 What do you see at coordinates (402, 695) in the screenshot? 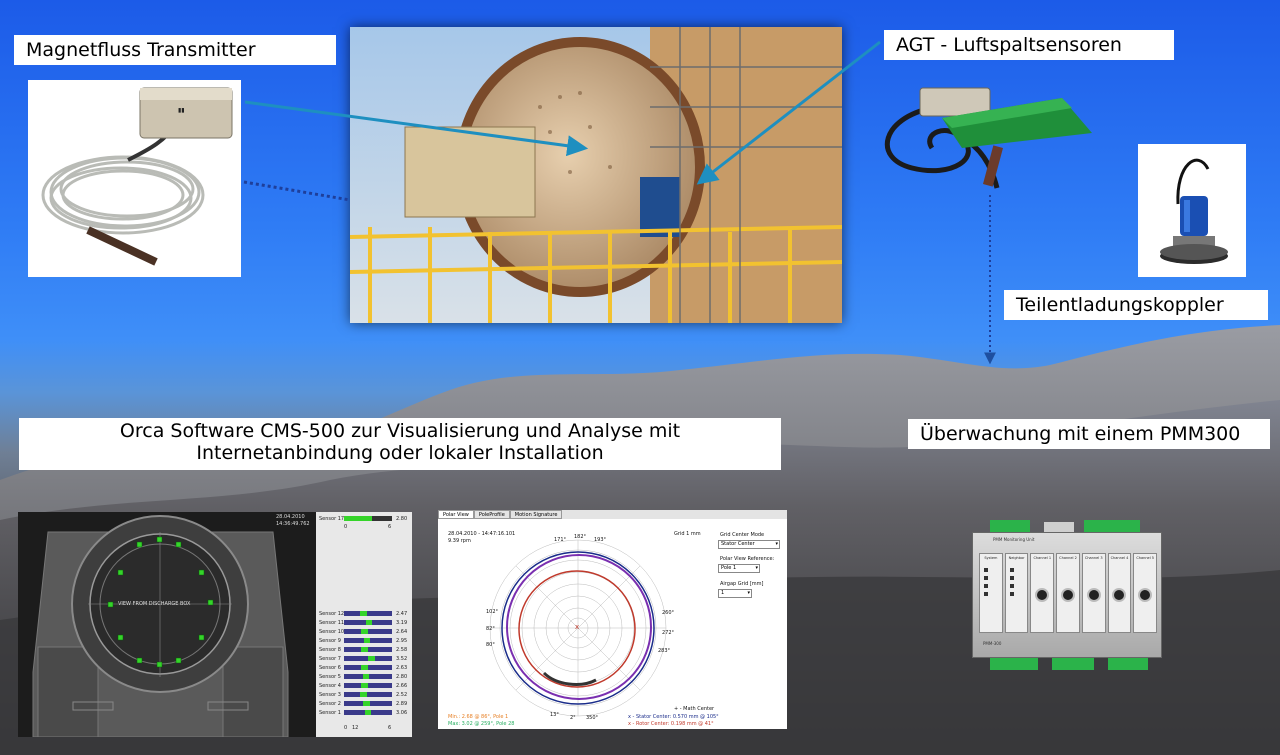
I see `sensor-value: 2.52` at bounding box center [402, 695].